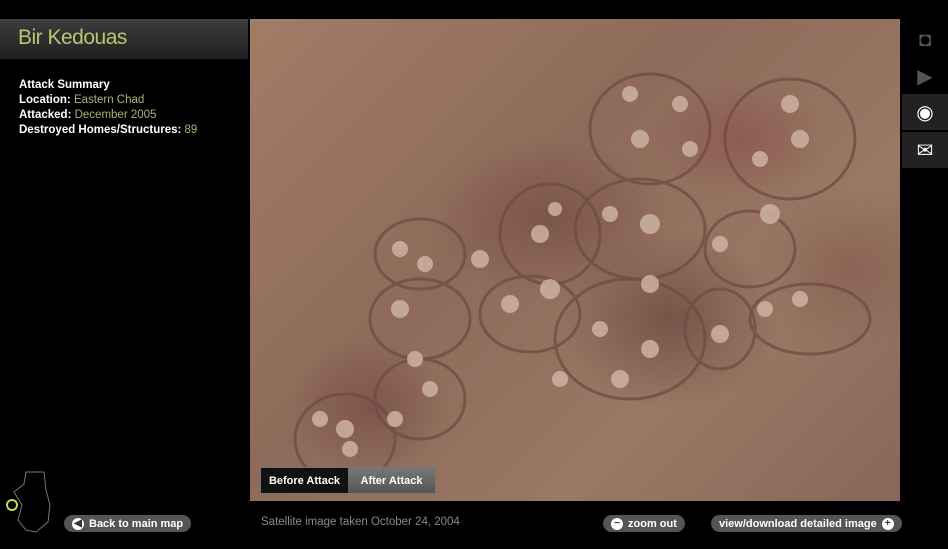 The height and width of the screenshot is (549, 948). What do you see at coordinates (45, 115) in the screenshot?
I see `attacked-label: Attacked:` at bounding box center [45, 115].